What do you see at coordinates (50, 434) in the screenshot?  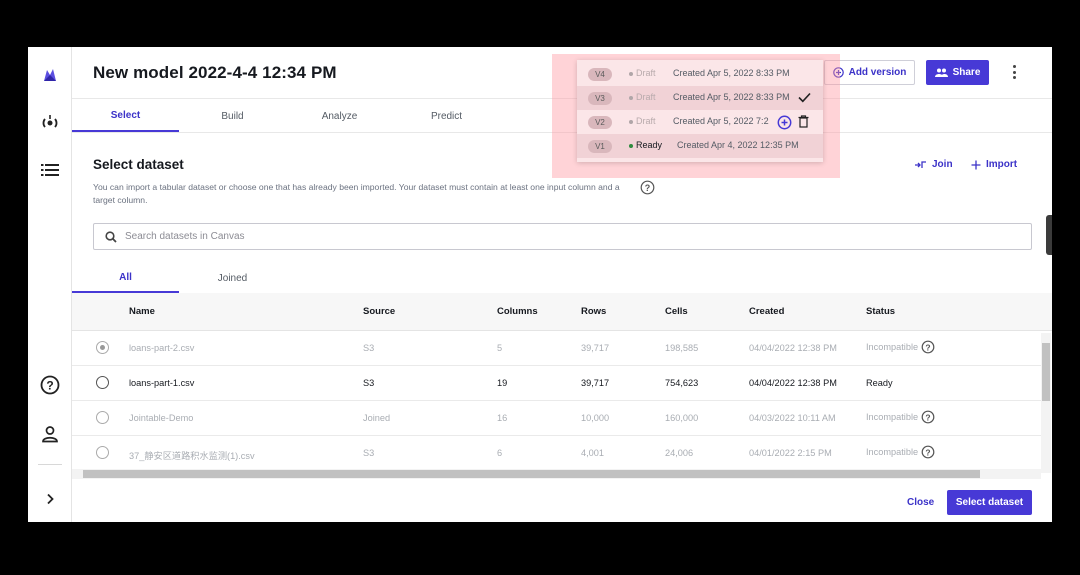 I see `user-profile-icon` at bounding box center [50, 434].